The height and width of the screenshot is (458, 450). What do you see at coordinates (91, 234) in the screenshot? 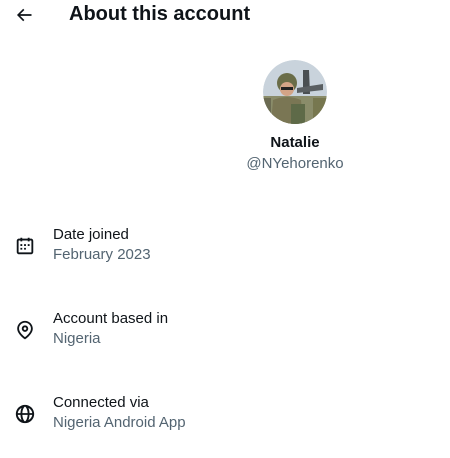
I see `date-joined-label: Date joined` at bounding box center [91, 234].